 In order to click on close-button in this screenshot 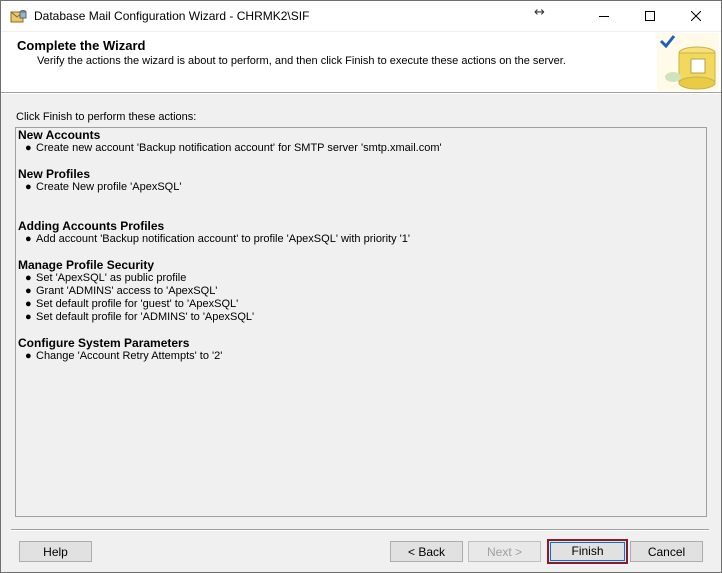, I will do `click(696, 16)`.